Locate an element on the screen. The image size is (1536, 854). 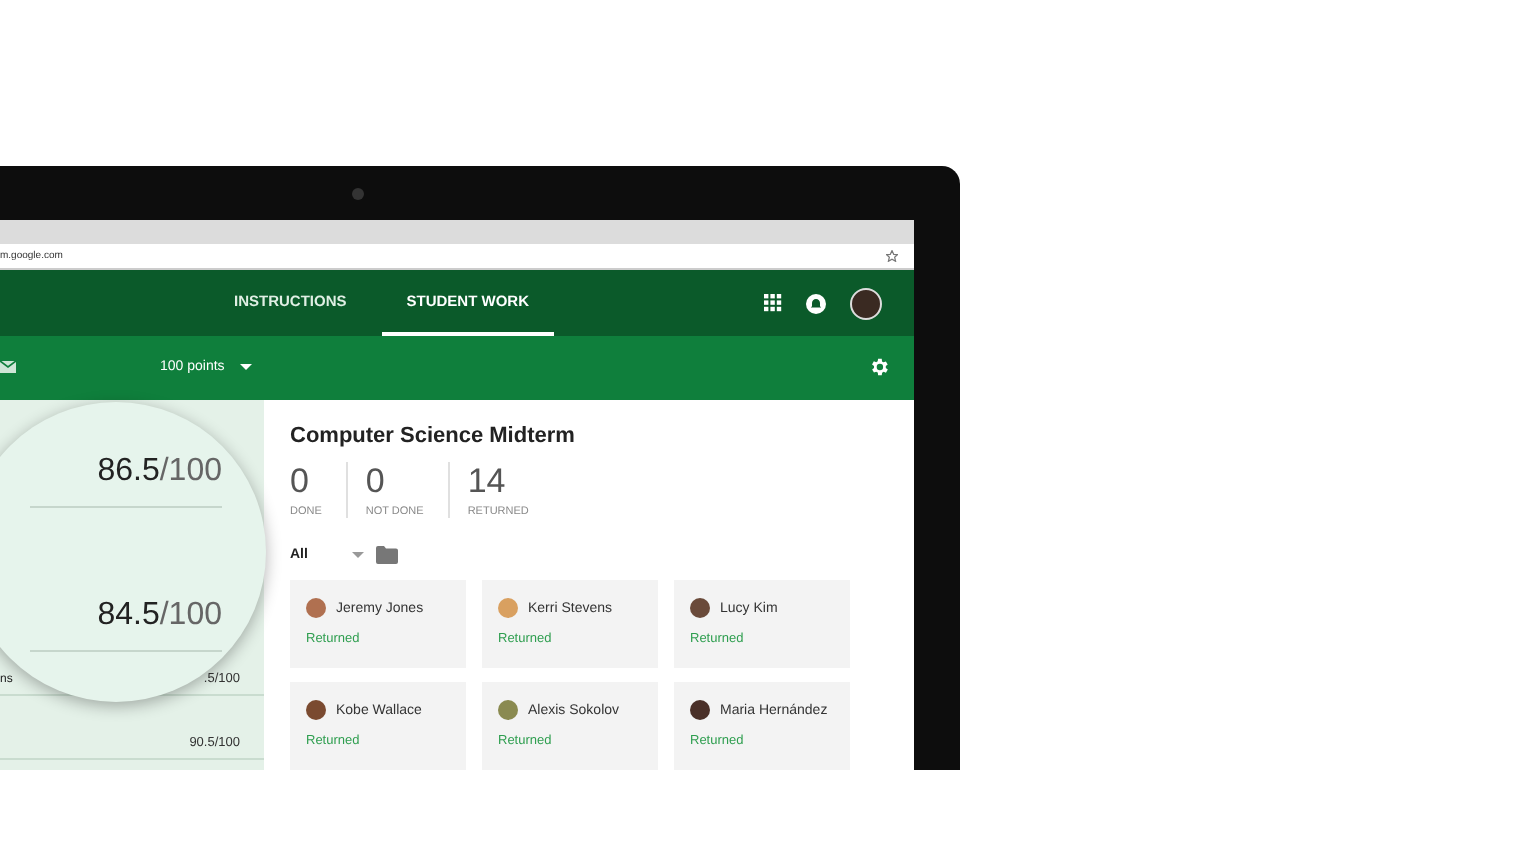
mail-icon is located at coordinates (8, 367).